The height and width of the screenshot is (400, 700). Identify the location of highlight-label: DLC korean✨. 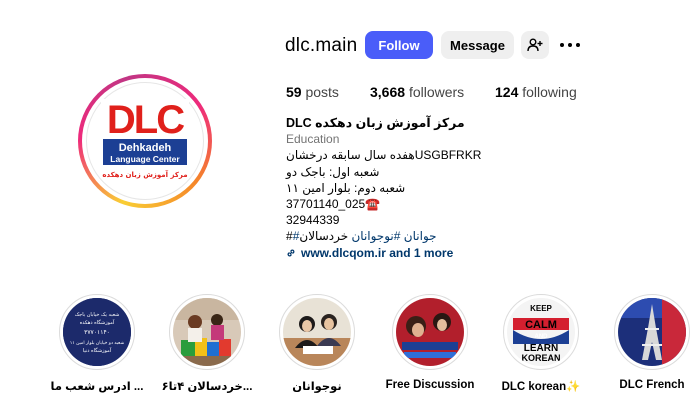
(541, 387).